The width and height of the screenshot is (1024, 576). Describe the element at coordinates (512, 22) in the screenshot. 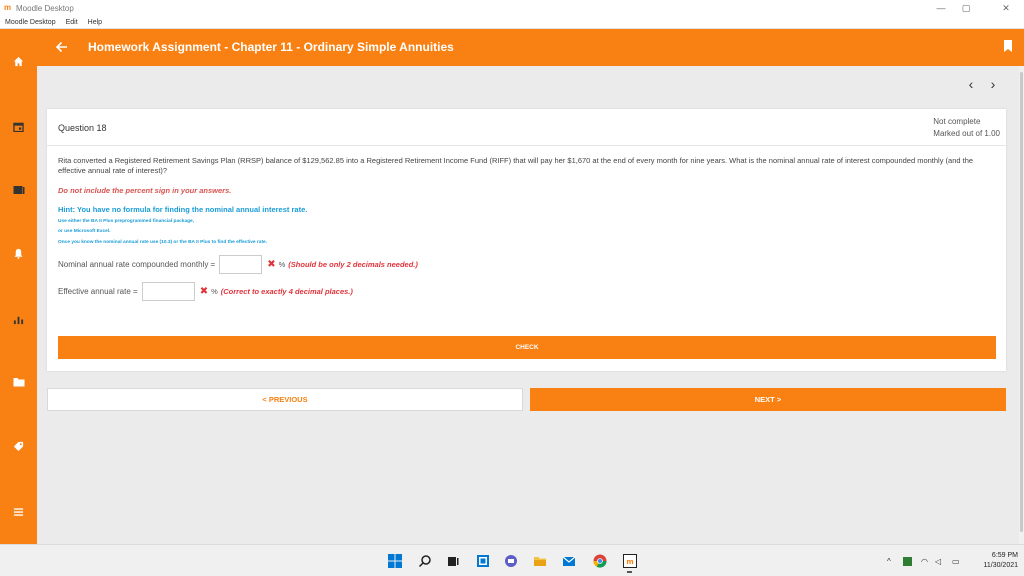

I see `menu-bar: Moodle Desktop Edit Help` at that location.